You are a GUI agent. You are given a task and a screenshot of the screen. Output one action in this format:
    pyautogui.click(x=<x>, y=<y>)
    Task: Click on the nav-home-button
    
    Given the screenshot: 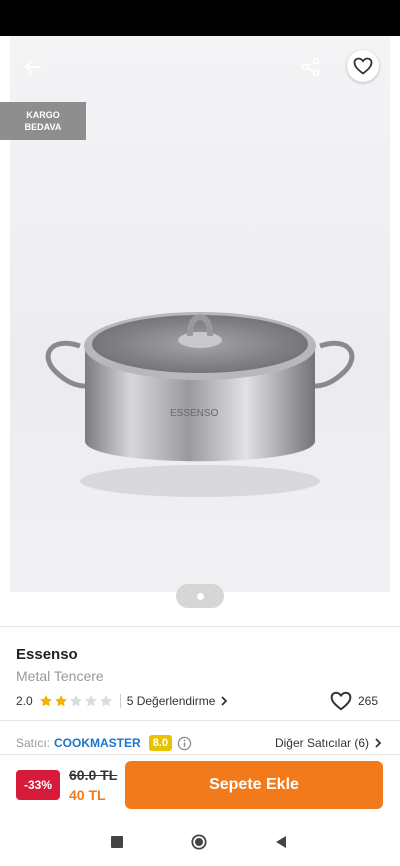 What is the action you would take?
    pyautogui.click(x=199, y=842)
    